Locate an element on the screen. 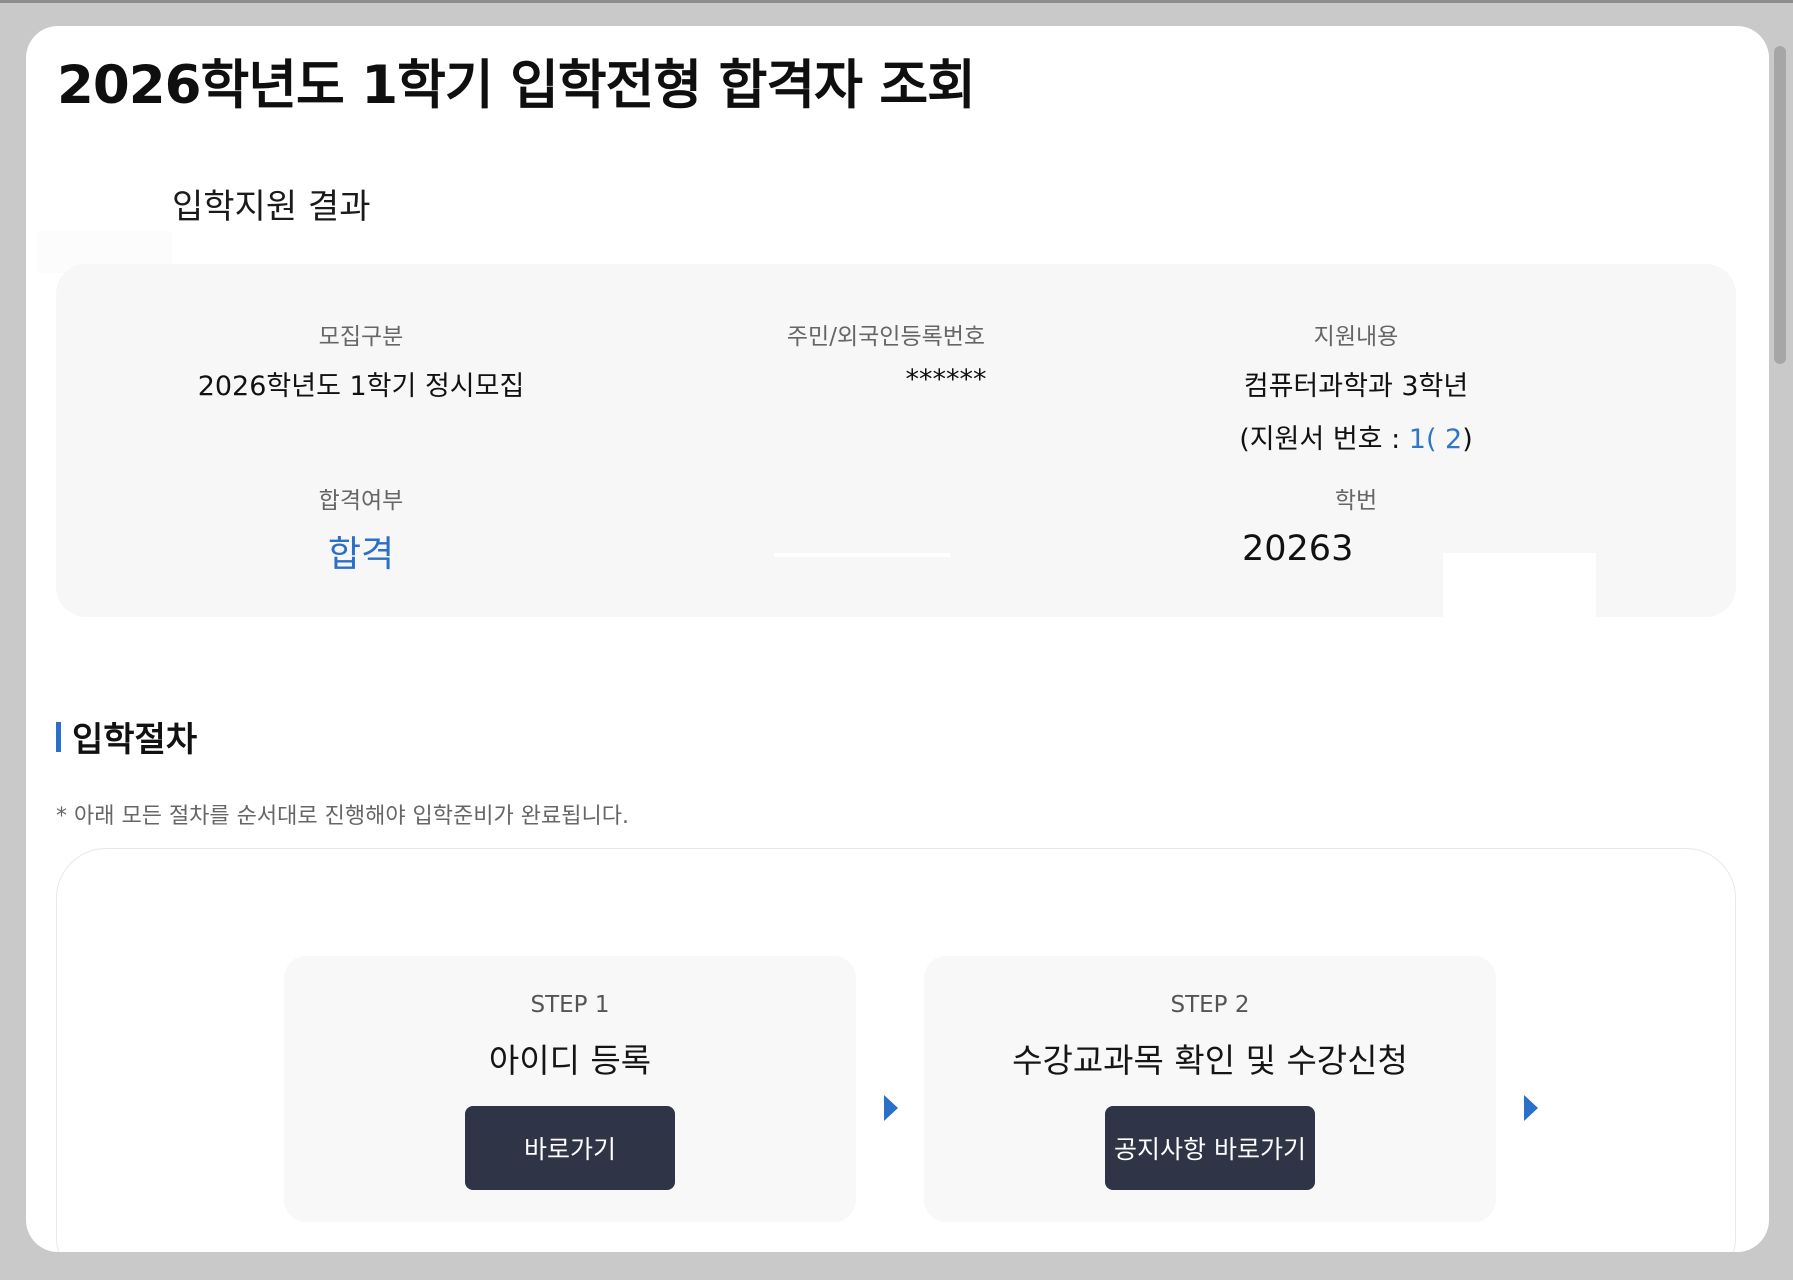  apply-label: 지원내용 is located at coordinates (1356, 337).